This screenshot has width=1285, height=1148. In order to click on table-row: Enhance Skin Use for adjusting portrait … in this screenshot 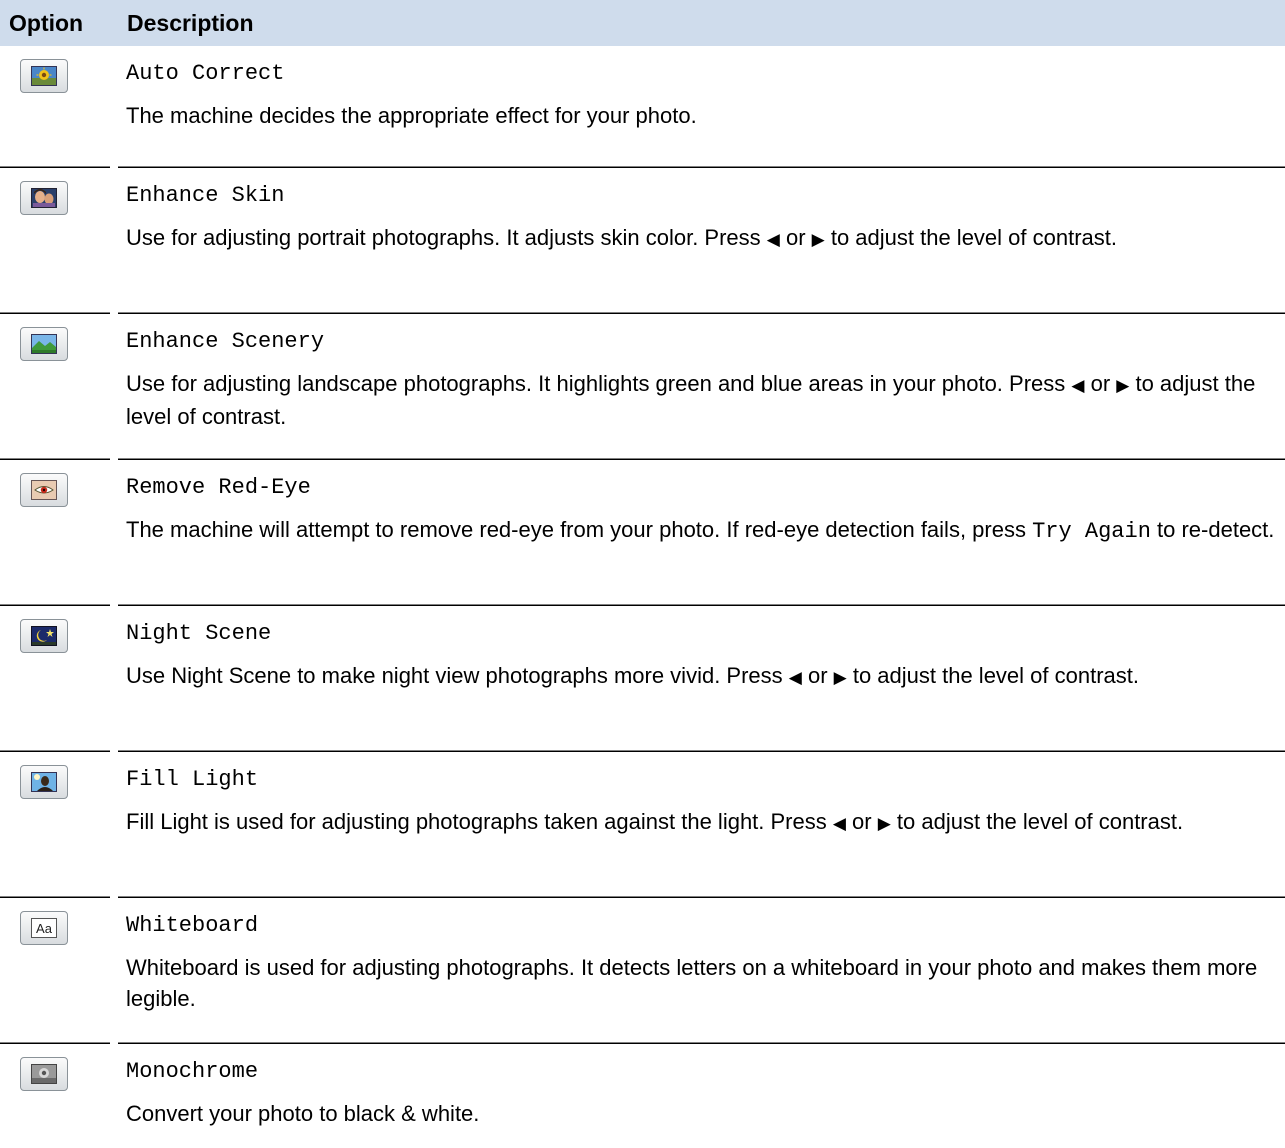, I will do `click(642, 241)`.